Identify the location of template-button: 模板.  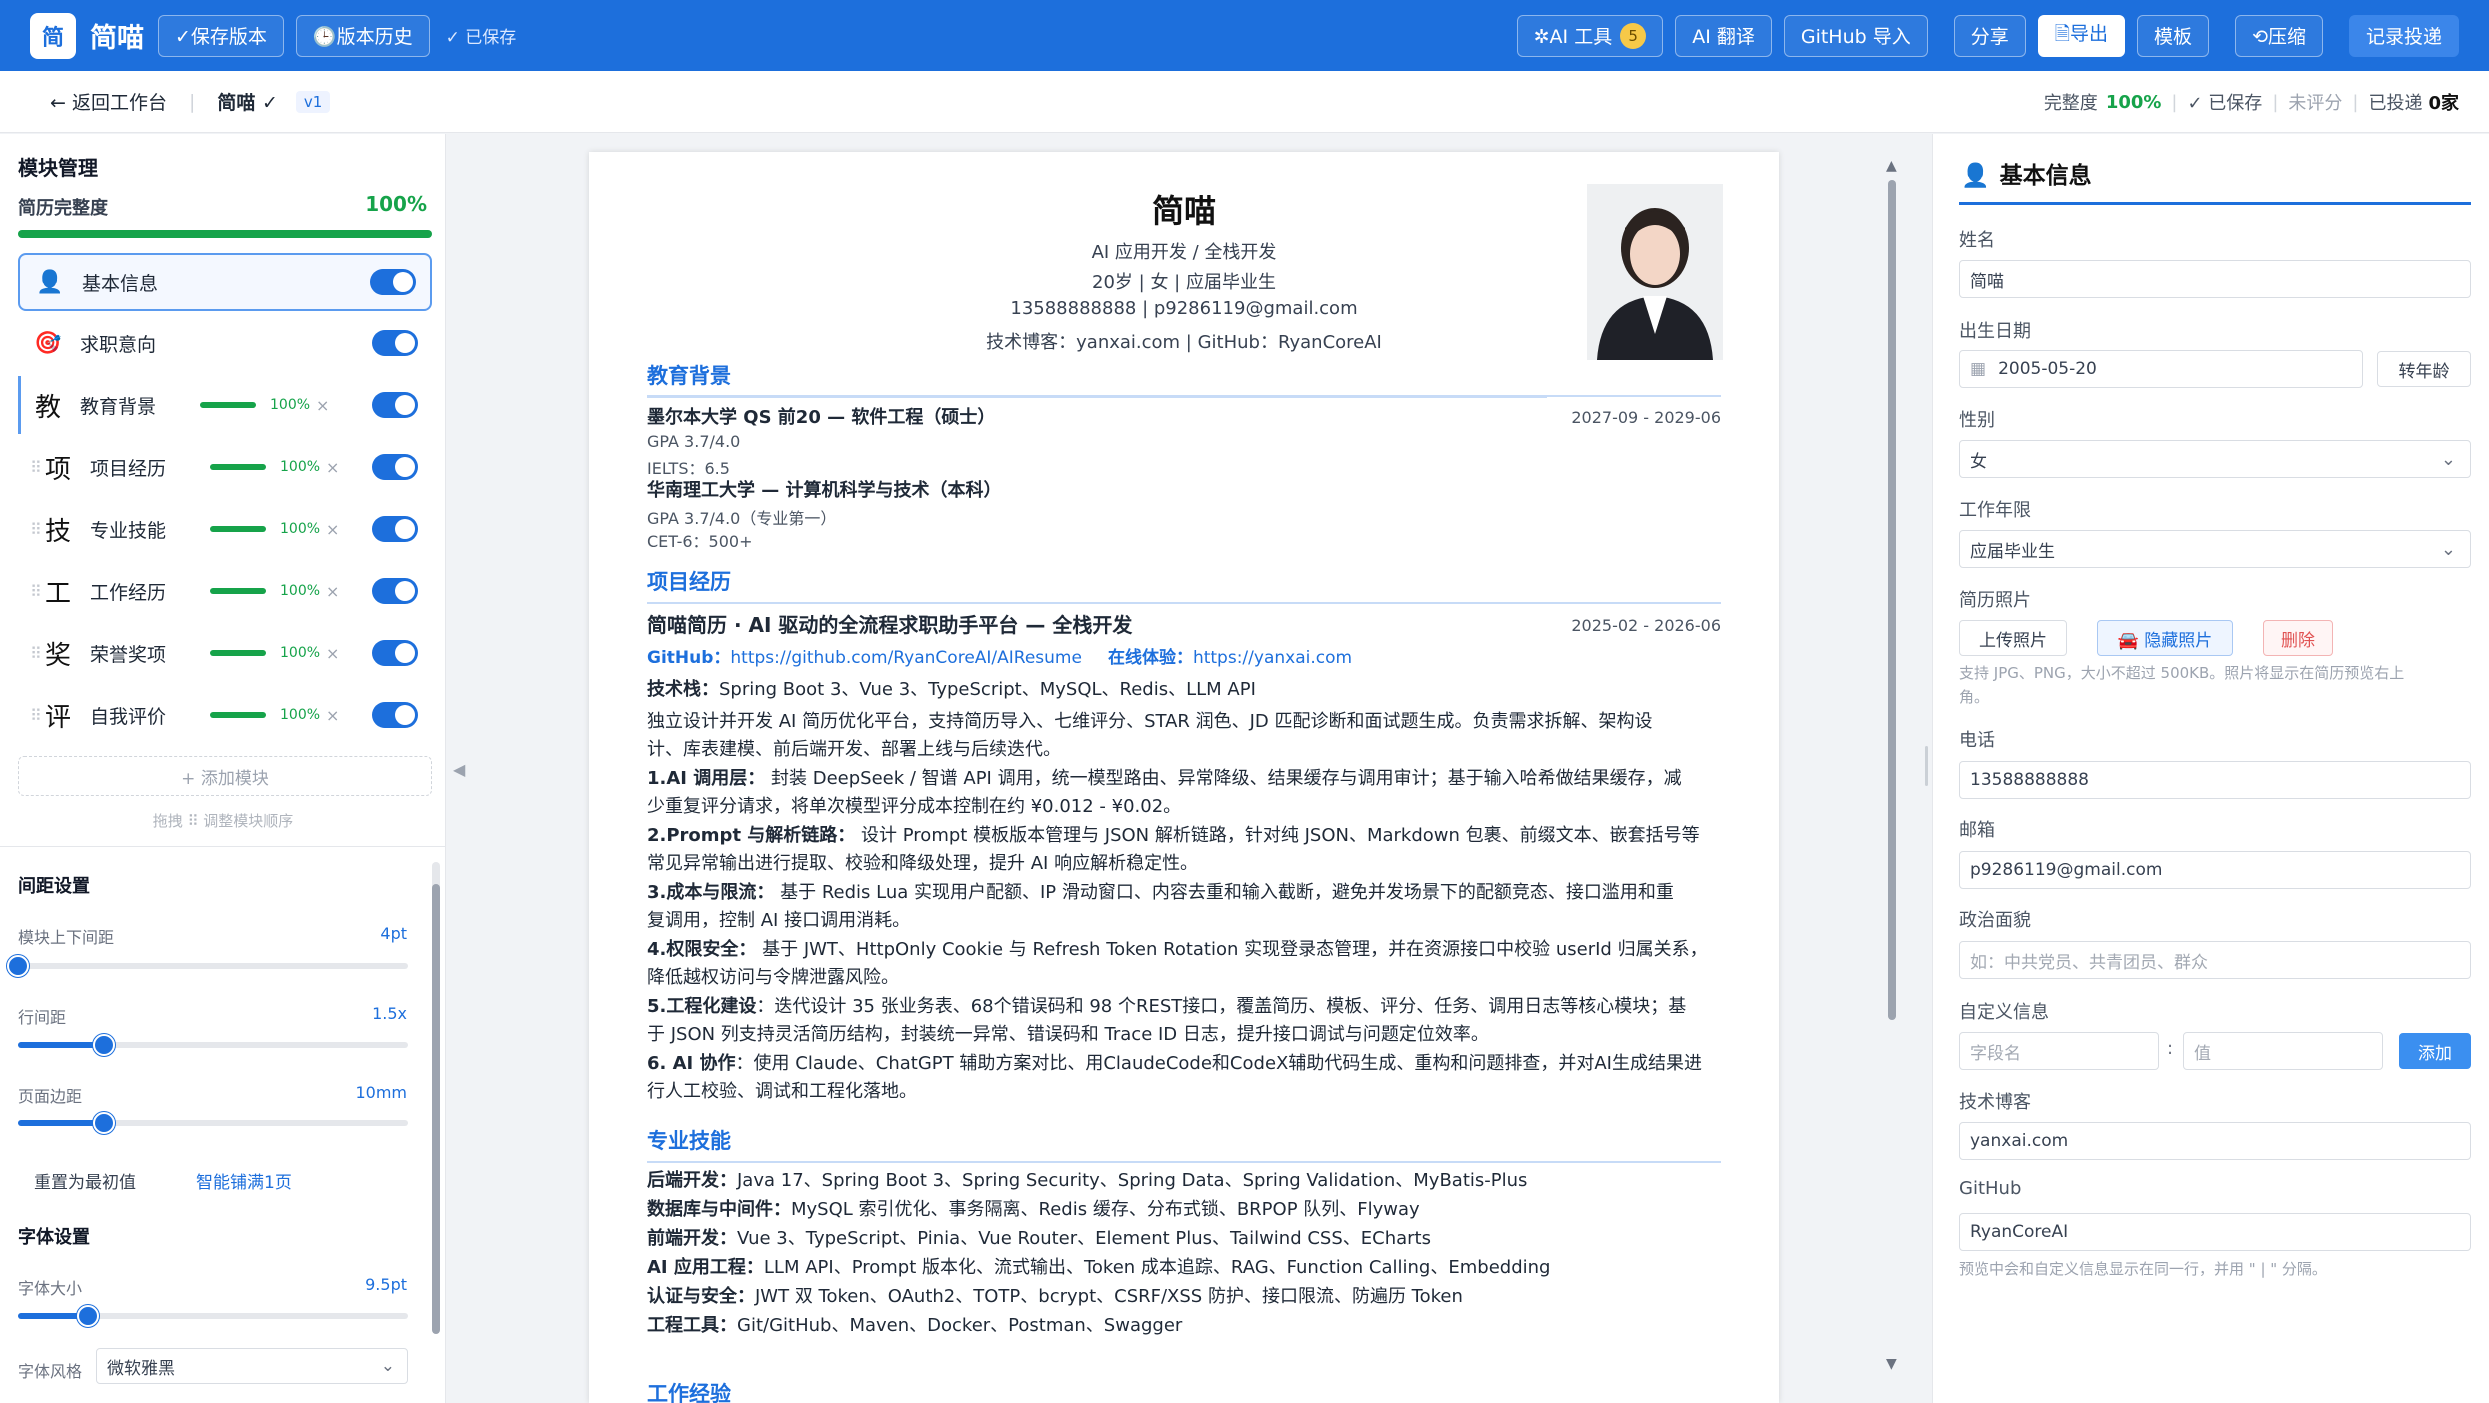
(2173, 35).